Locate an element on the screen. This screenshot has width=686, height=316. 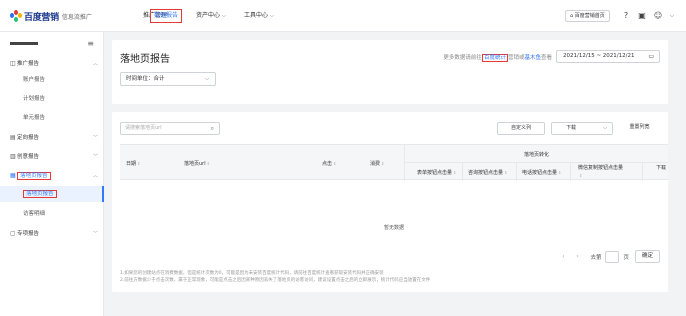
landing-icon: ▦ is located at coordinates (13, 175).